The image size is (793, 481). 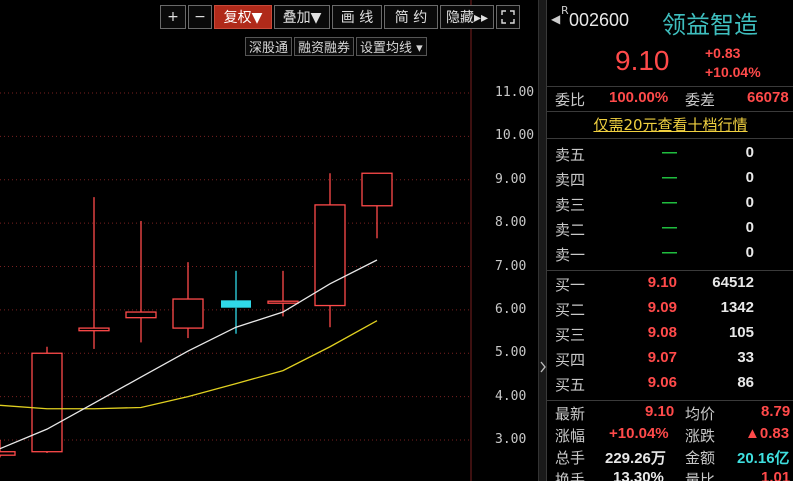 What do you see at coordinates (660, 411) in the screenshot?
I see `latest-value: 9.10` at bounding box center [660, 411].